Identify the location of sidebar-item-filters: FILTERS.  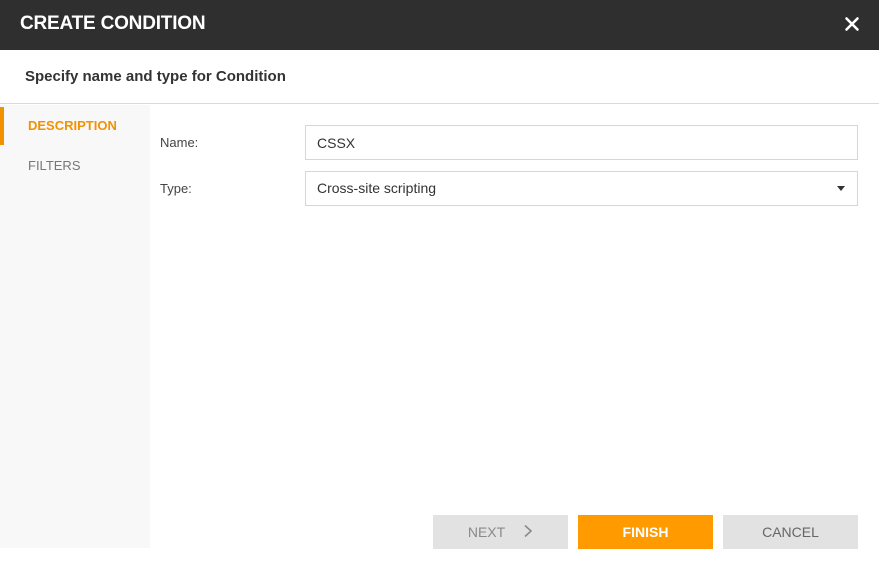
(75, 166).